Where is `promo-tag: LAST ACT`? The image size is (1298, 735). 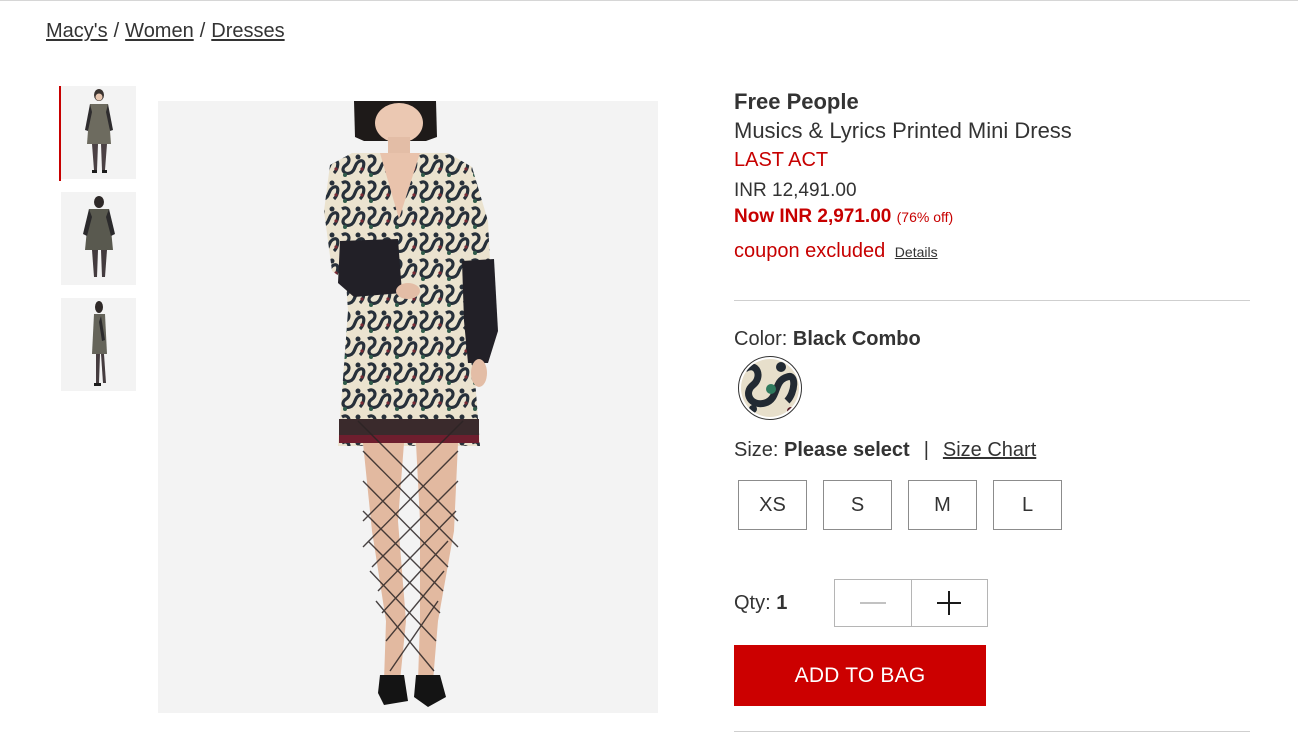
promo-tag: LAST ACT is located at coordinates (781, 160).